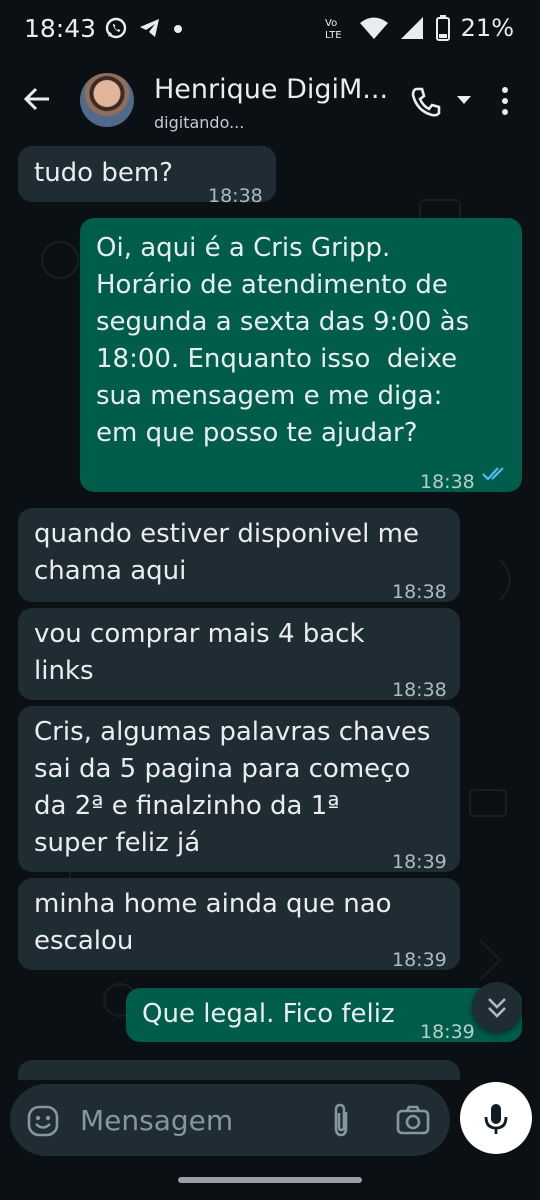 This screenshot has height=1200, width=540. I want to click on emoji-icon, so click(43, 1121).